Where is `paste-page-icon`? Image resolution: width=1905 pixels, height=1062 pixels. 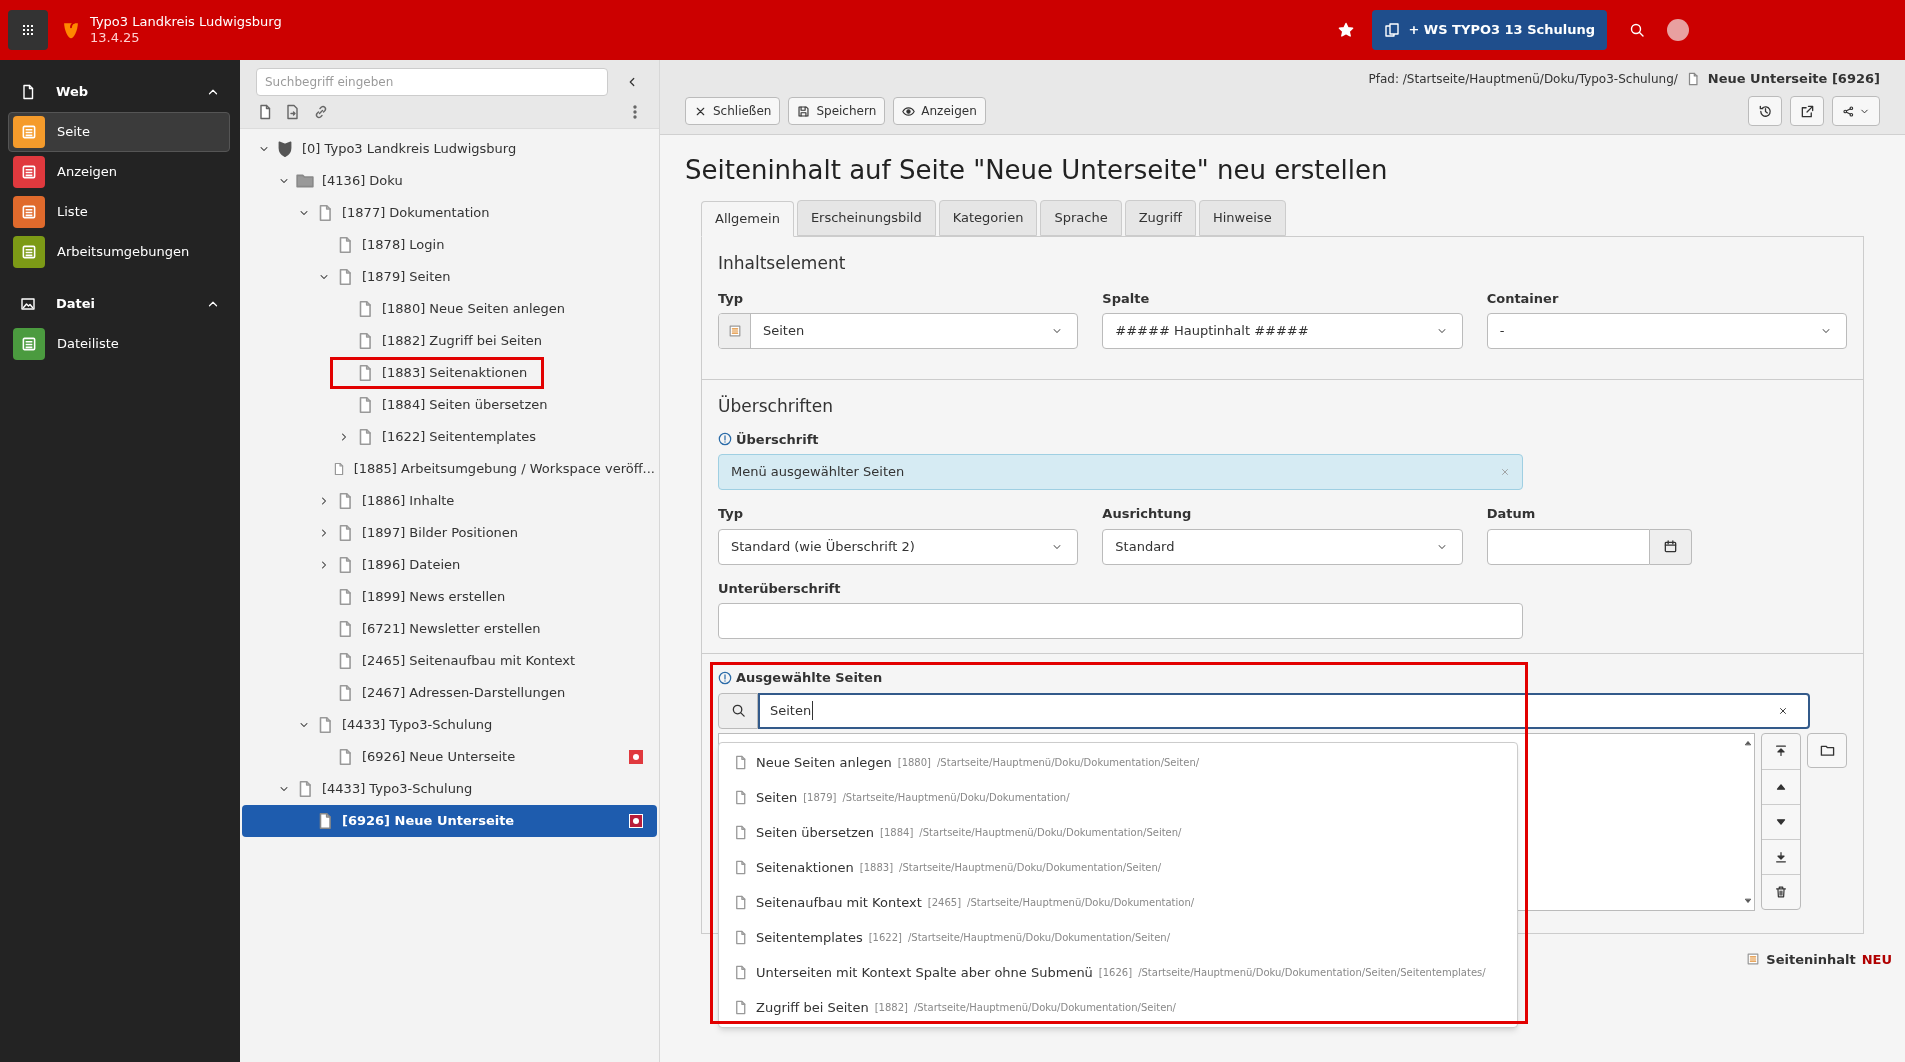
paste-page-icon is located at coordinates (293, 112).